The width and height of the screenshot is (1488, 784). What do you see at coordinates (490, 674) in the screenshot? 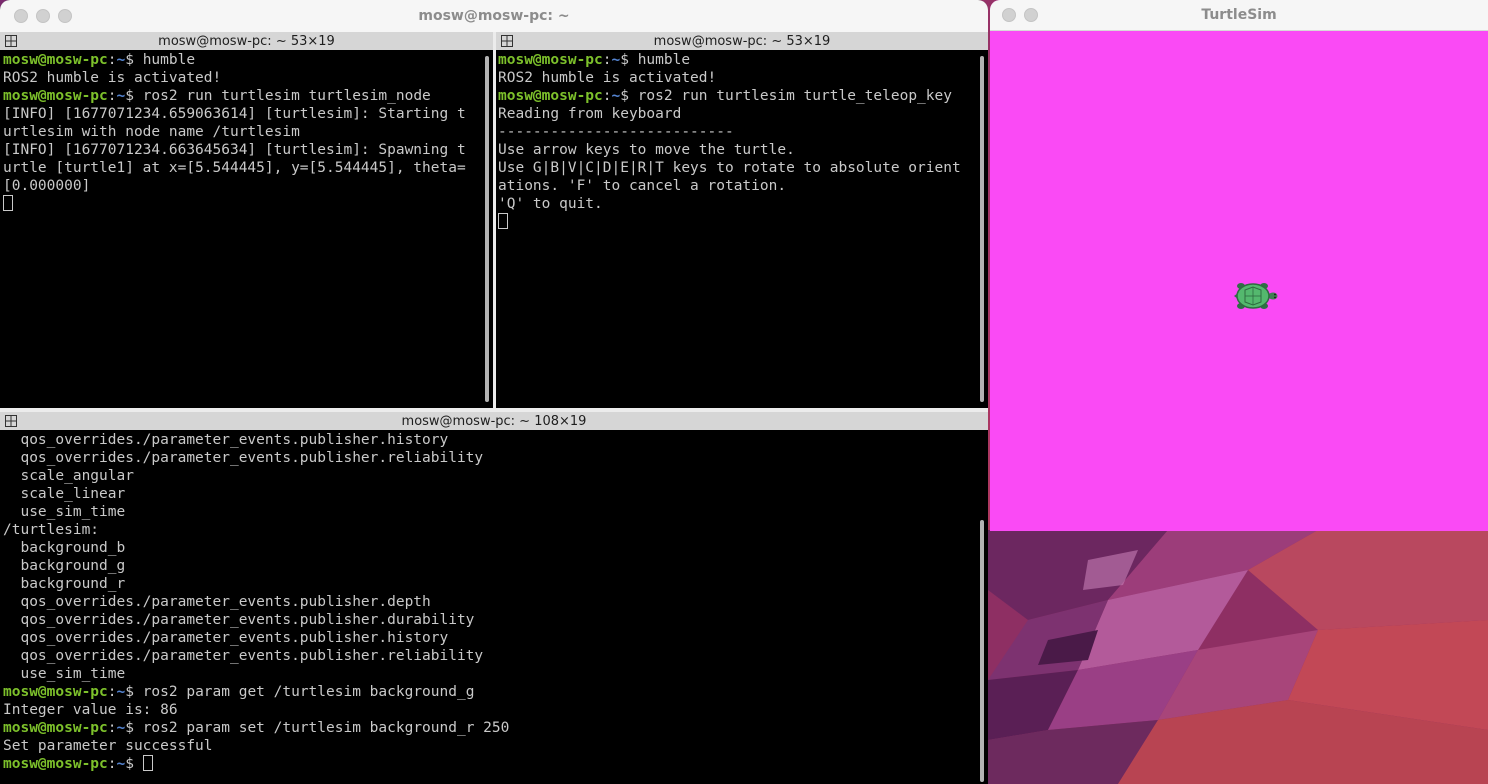
I see `terminal-line: use_sim_time` at bounding box center [490, 674].